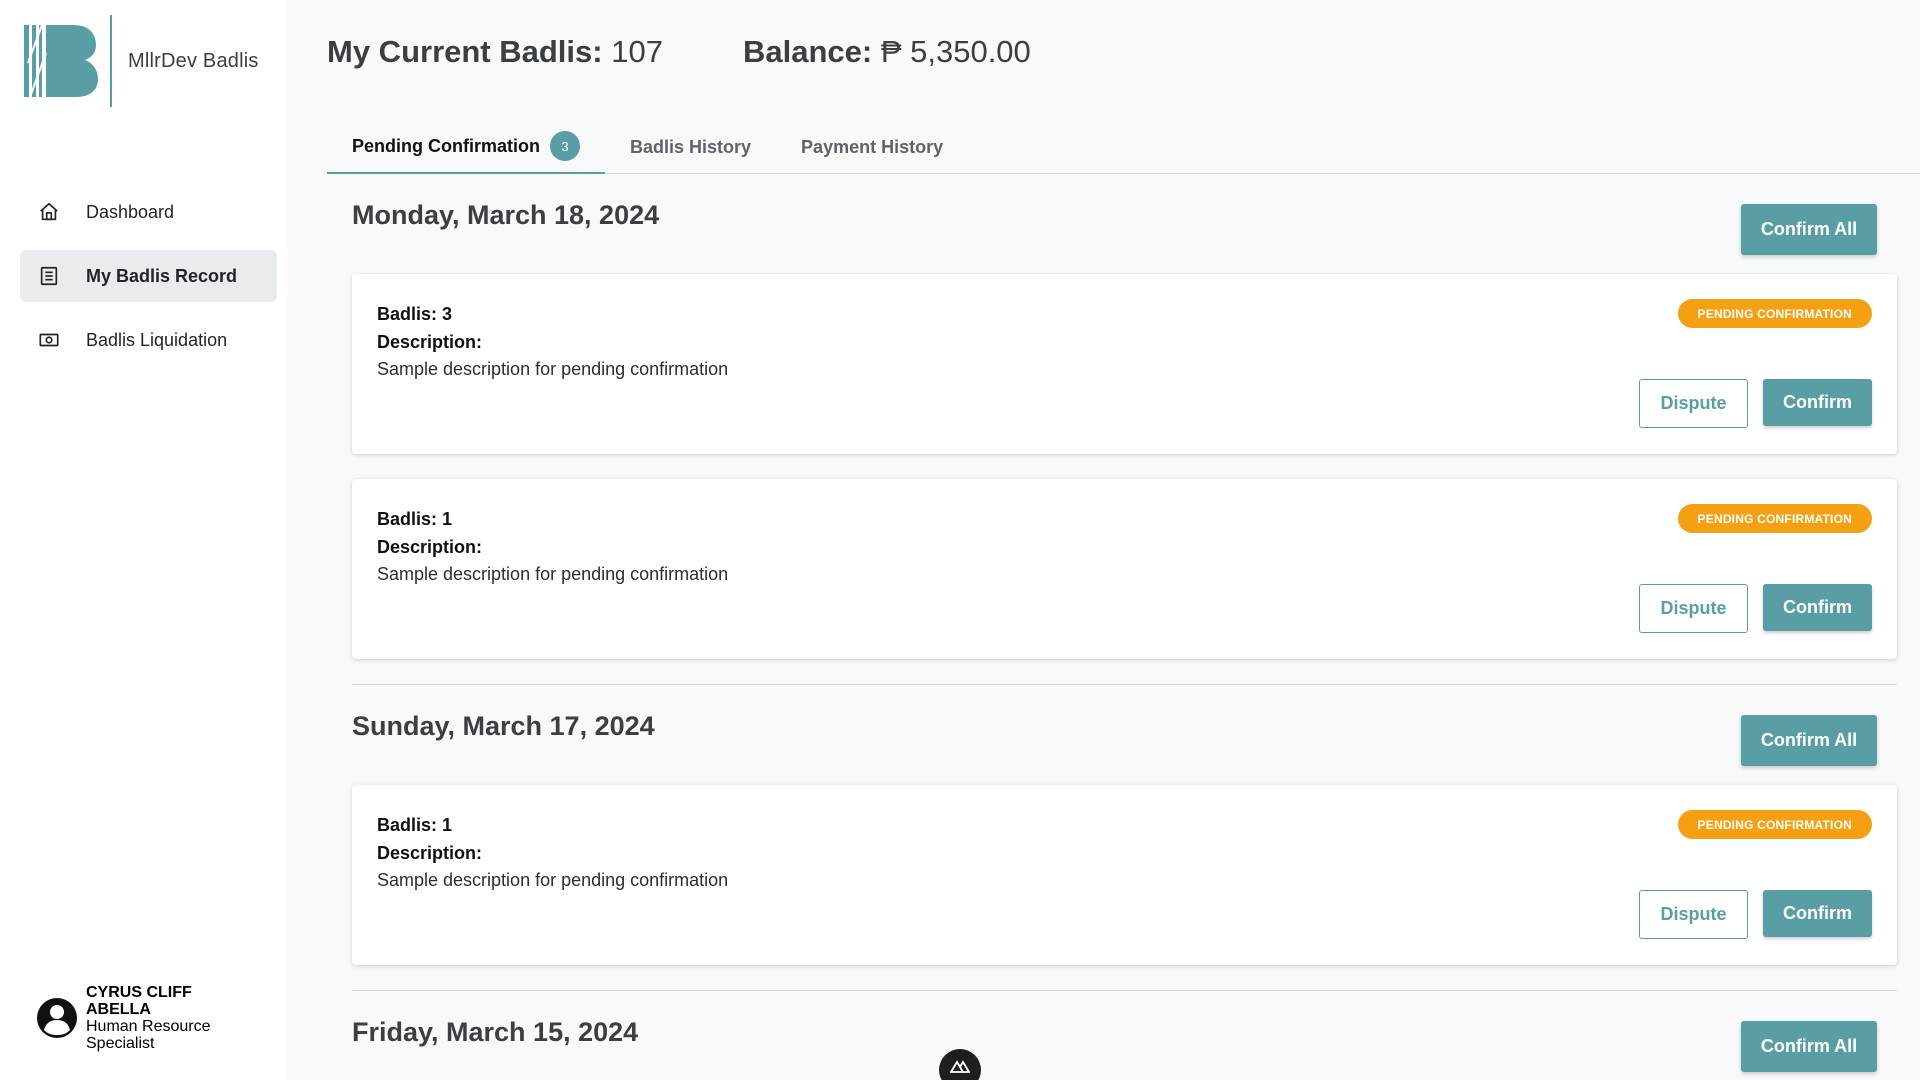 The height and width of the screenshot is (1080, 1920). I want to click on tab-badlis-history: Badlis History, so click(690, 147).